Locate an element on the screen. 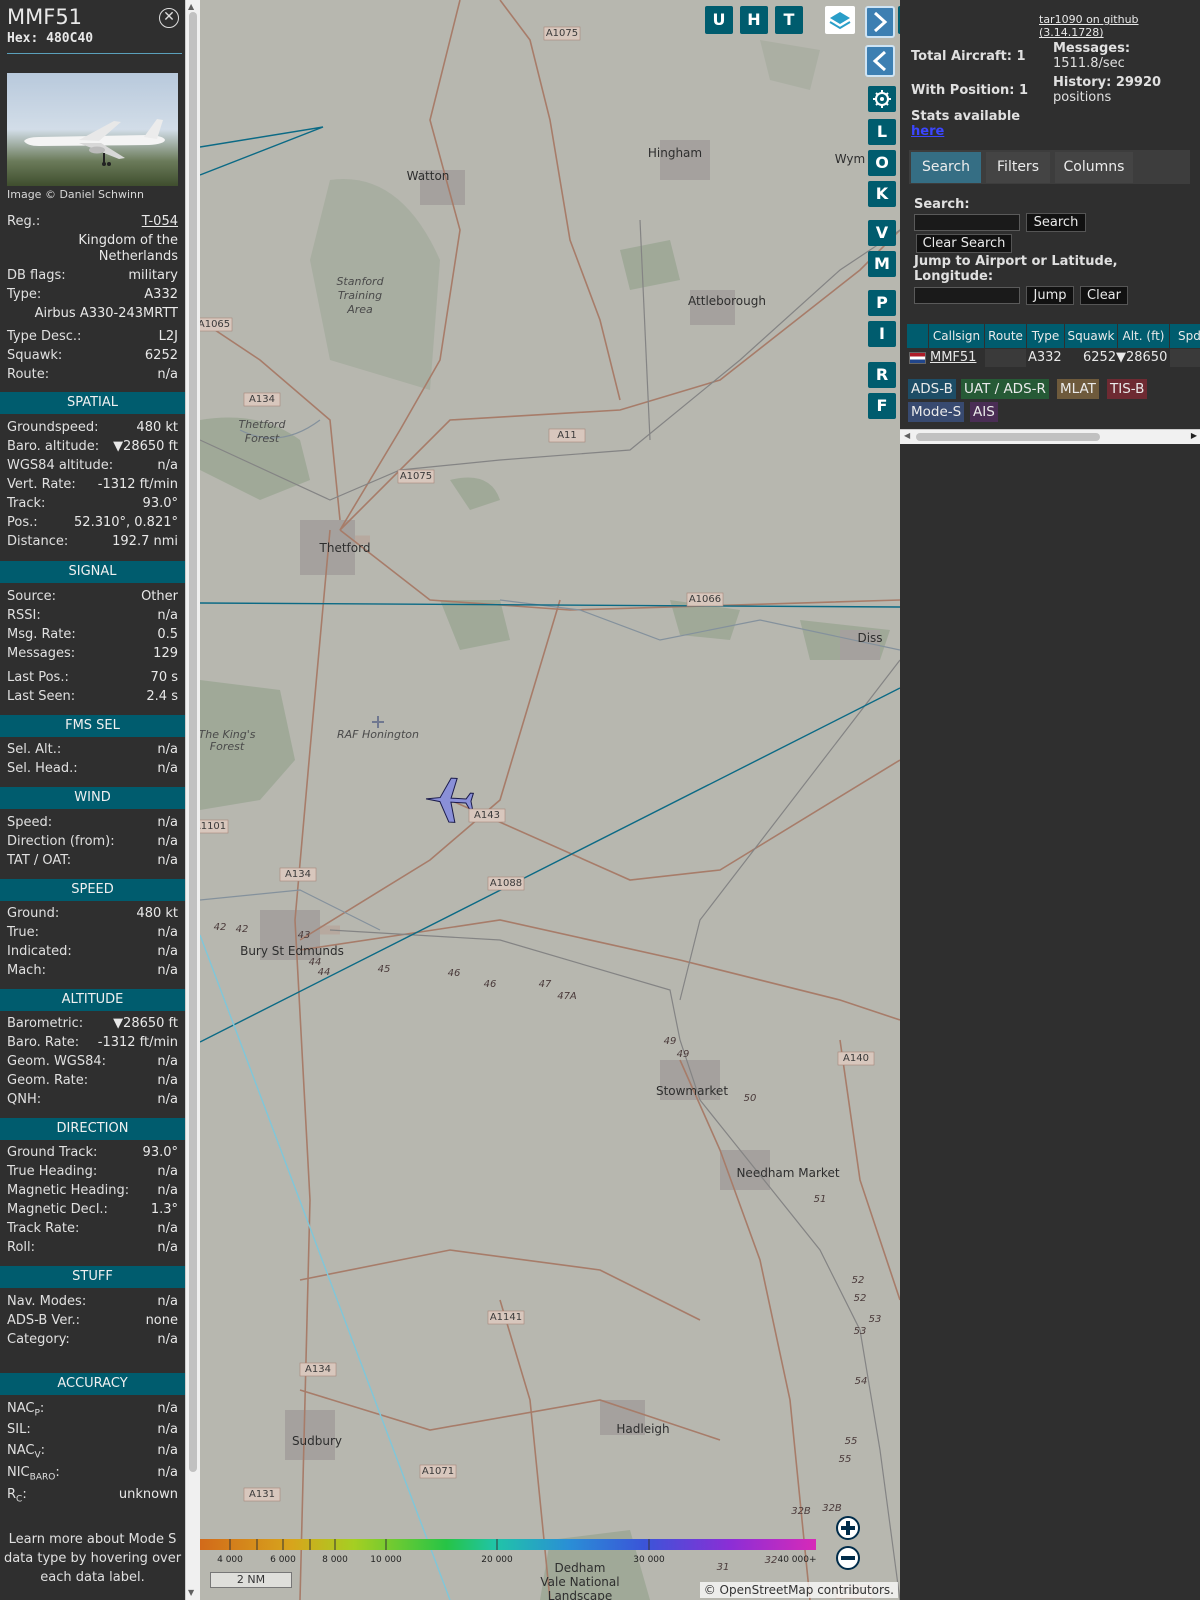 The height and width of the screenshot is (1600, 1200). table-scrollbar: ◀ ▶ is located at coordinates (1050, 436).